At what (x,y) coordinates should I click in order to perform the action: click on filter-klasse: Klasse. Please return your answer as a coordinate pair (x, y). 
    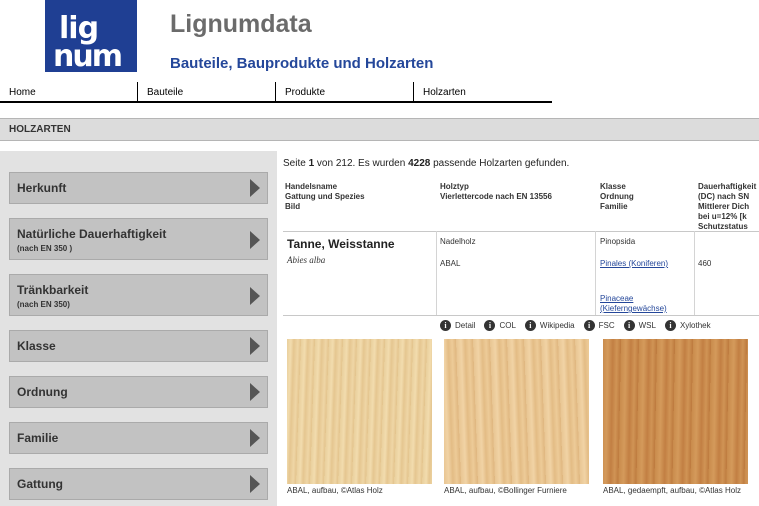
    Looking at the image, I should click on (138, 346).